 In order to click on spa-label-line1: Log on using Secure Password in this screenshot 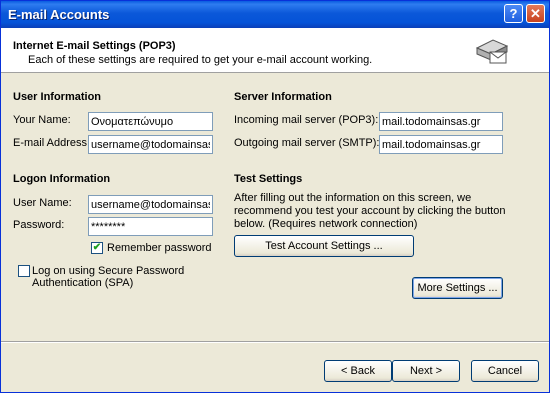, I will do `click(108, 271)`.